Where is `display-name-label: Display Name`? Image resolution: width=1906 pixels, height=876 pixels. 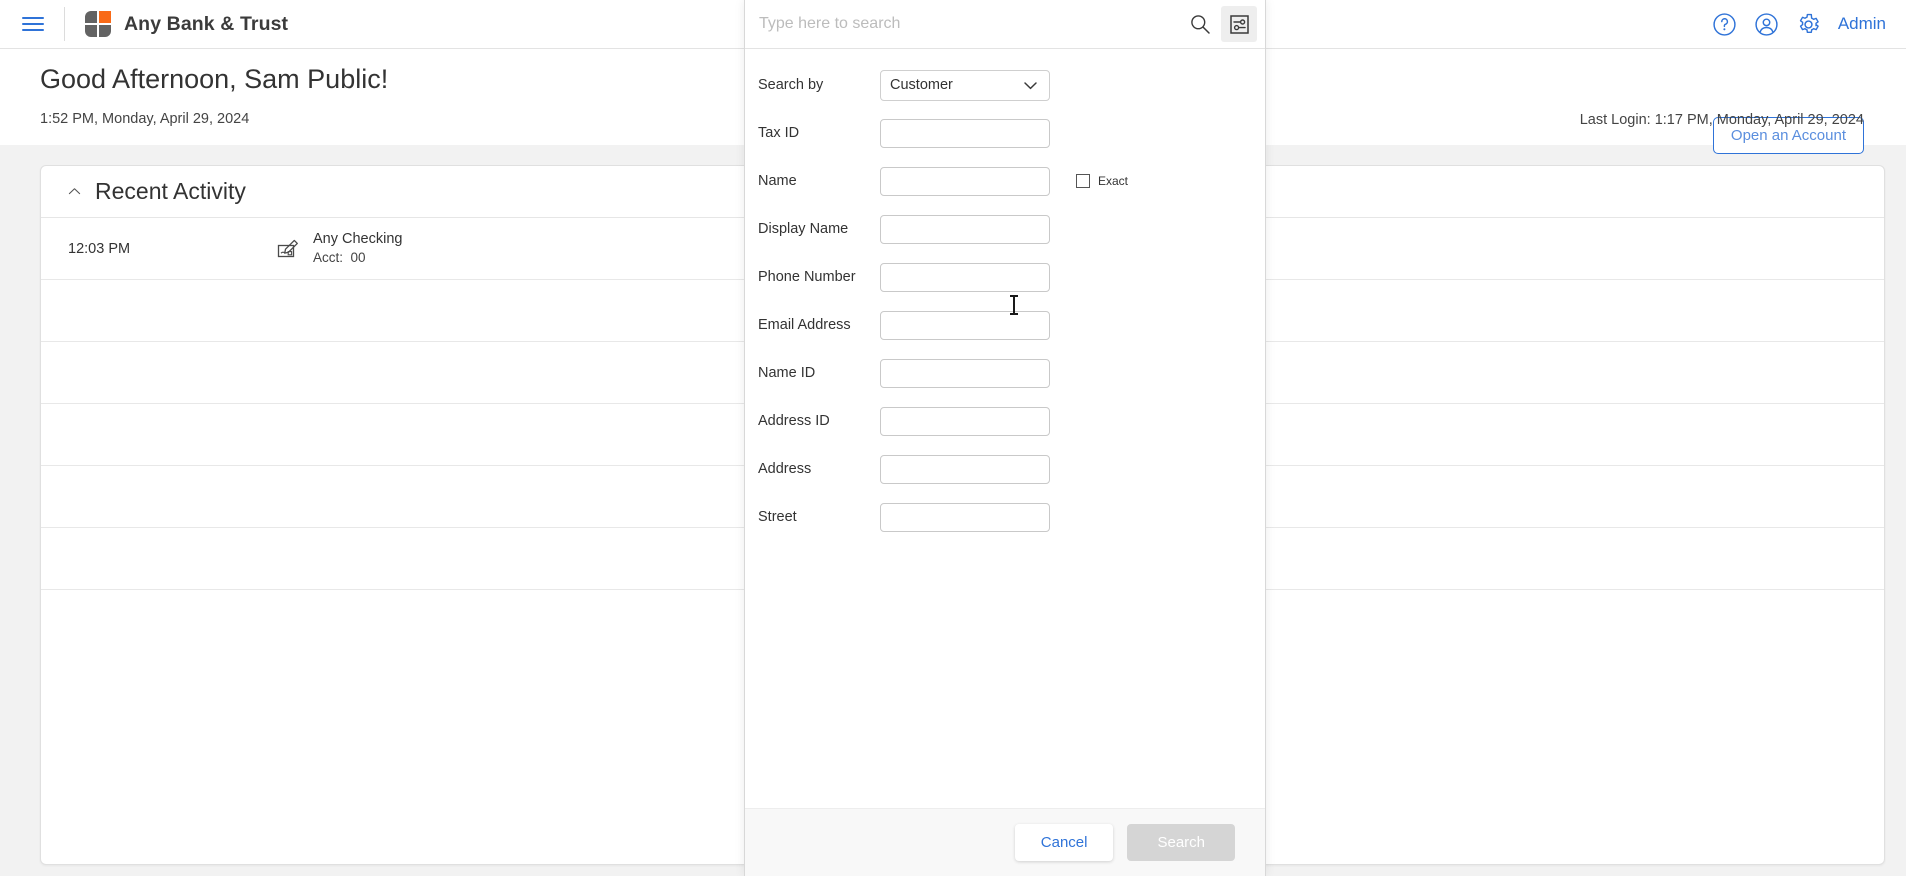 display-name-label: Display Name is located at coordinates (803, 229).